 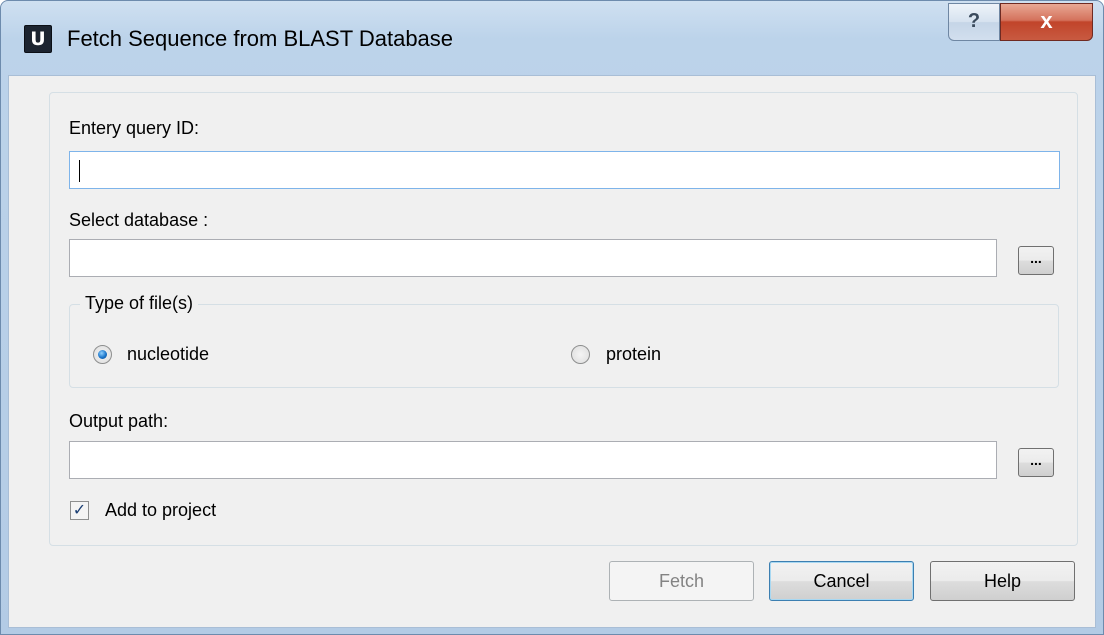 What do you see at coordinates (139, 303) in the screenshot?
I see `file-type-group-title: Type of file(s)` at bounding box center [139, 303].